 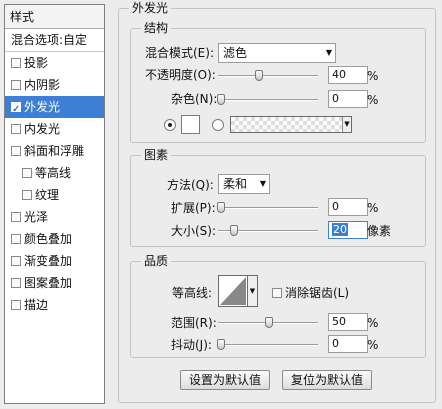 I want to click on style-item-stroke: 描边, so click(x=54, y=305).